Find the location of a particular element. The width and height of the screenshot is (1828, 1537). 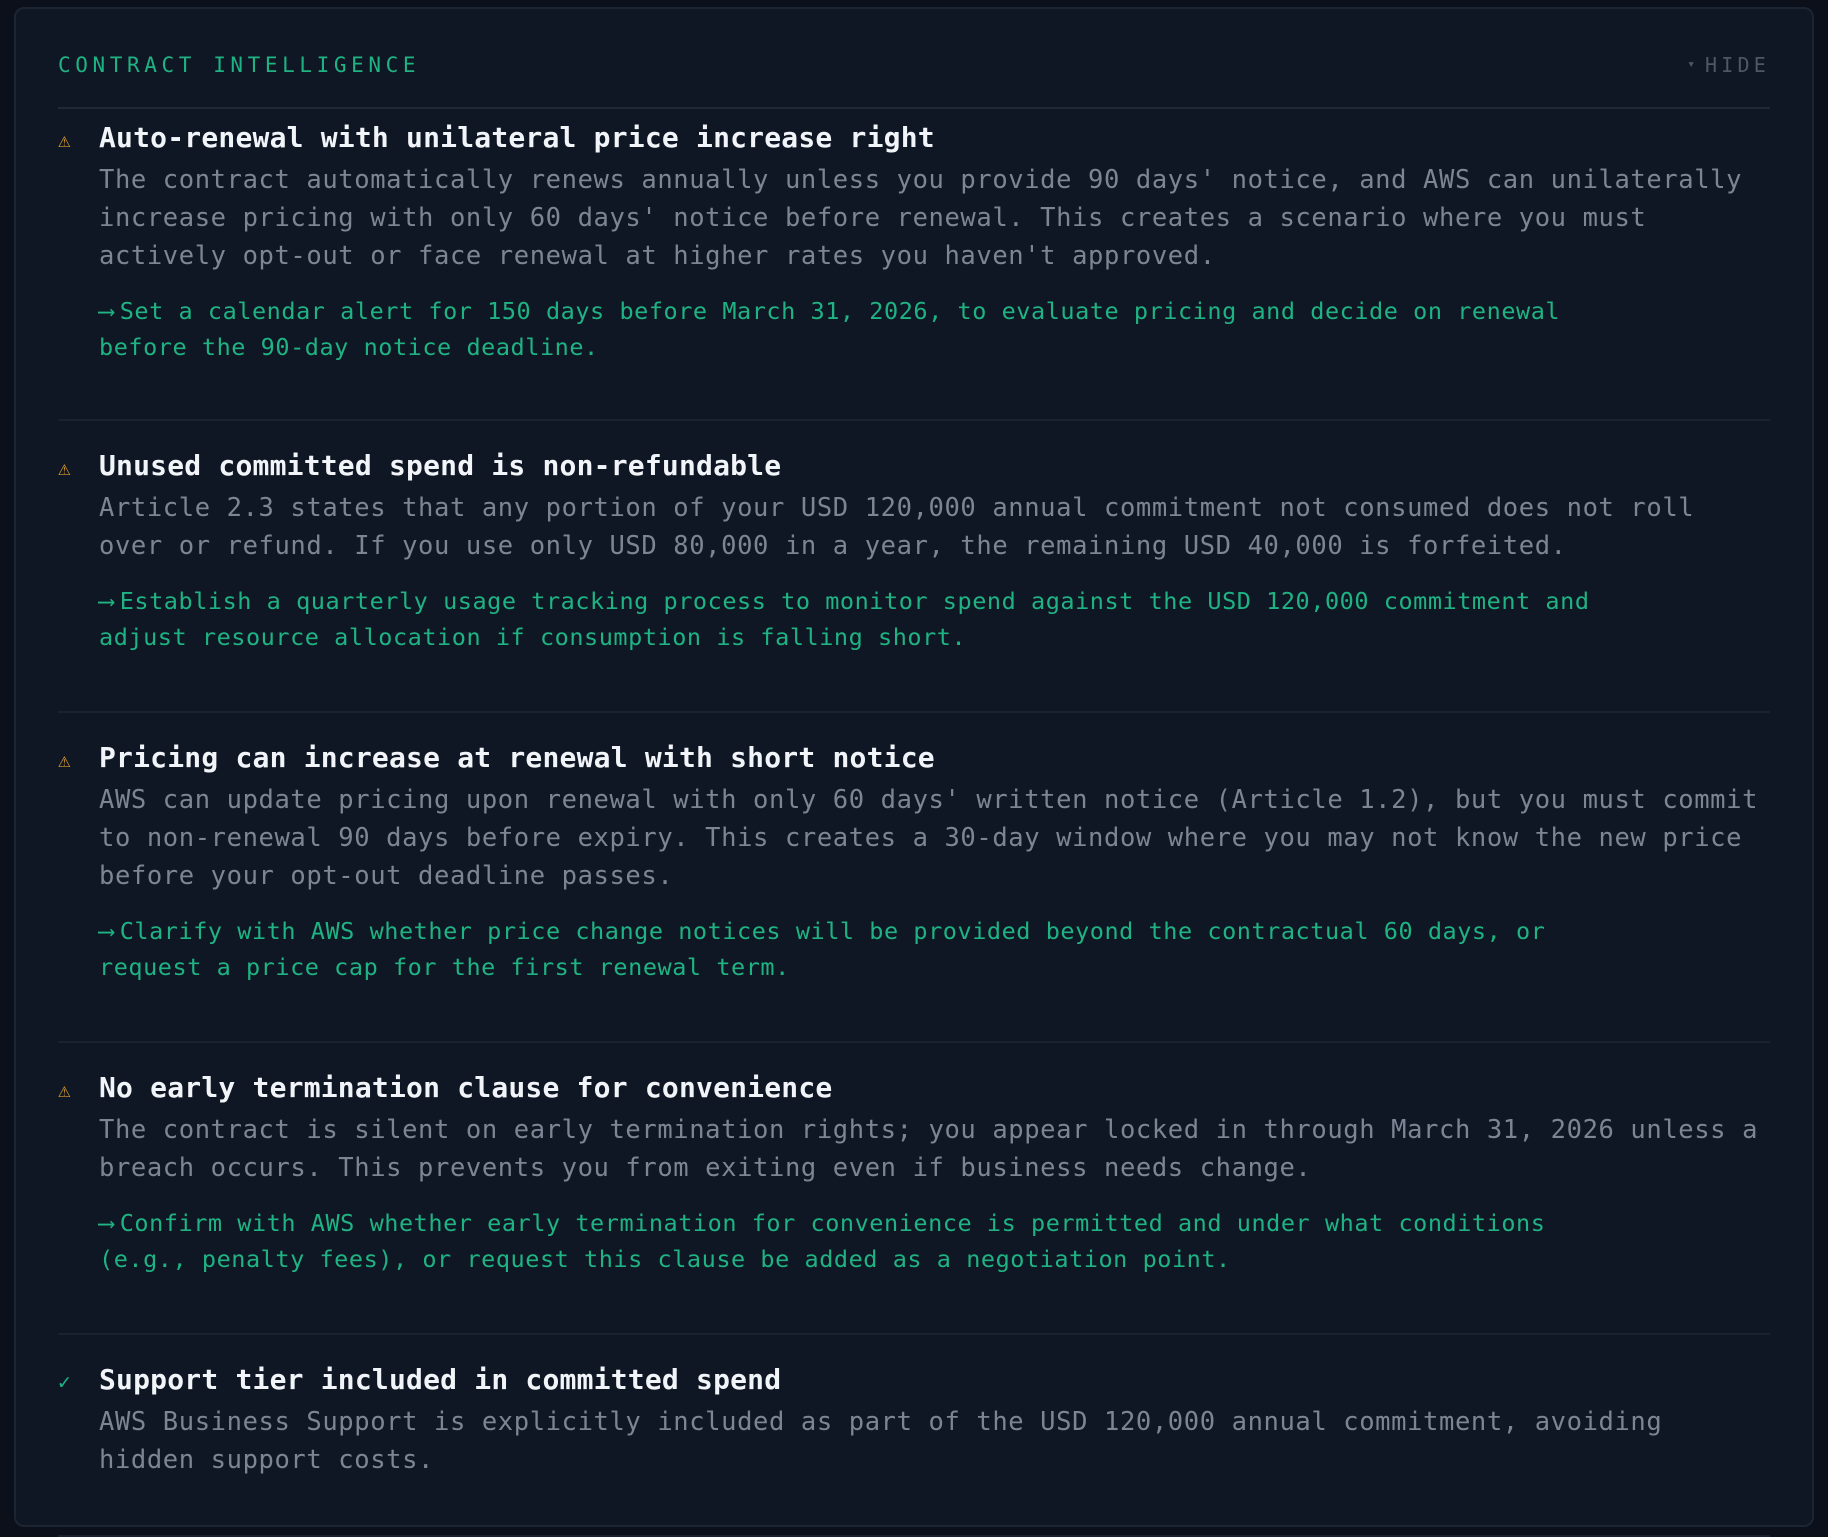

check-icon: ✓ is located at coordinates (64, 1382).